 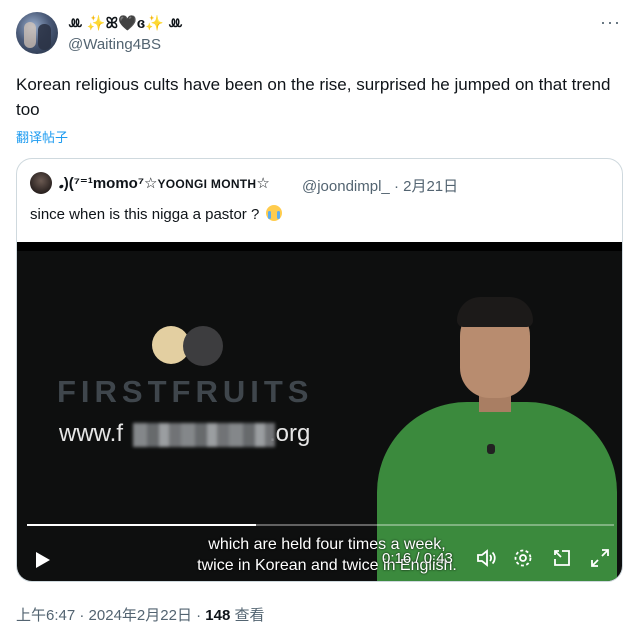 What do you see at coordinates (145, 214) in the screenshot?
I see `quoted-text-body: since when is this nigga a pastor ?` at bounding box center [145, 214].